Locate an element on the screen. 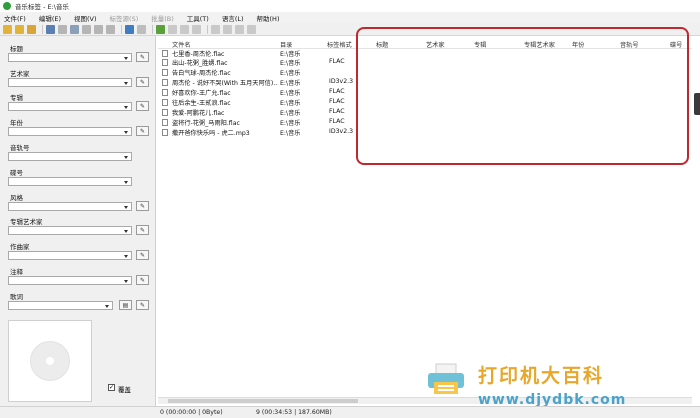  menu-file: 文件(F) is located at coordinates (15, 18).